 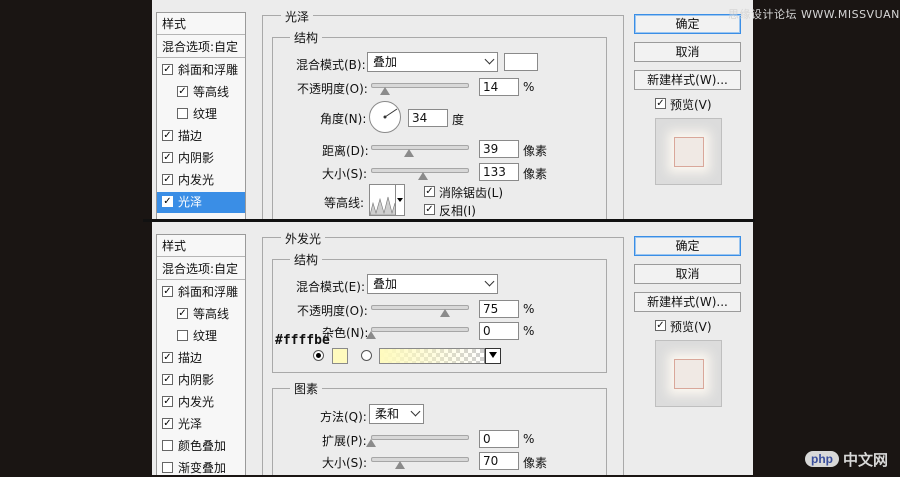 What do you see at coordinates (499, 149) in the screenshot?
I see `distance-input: 39` at bounding box center [499, 149].